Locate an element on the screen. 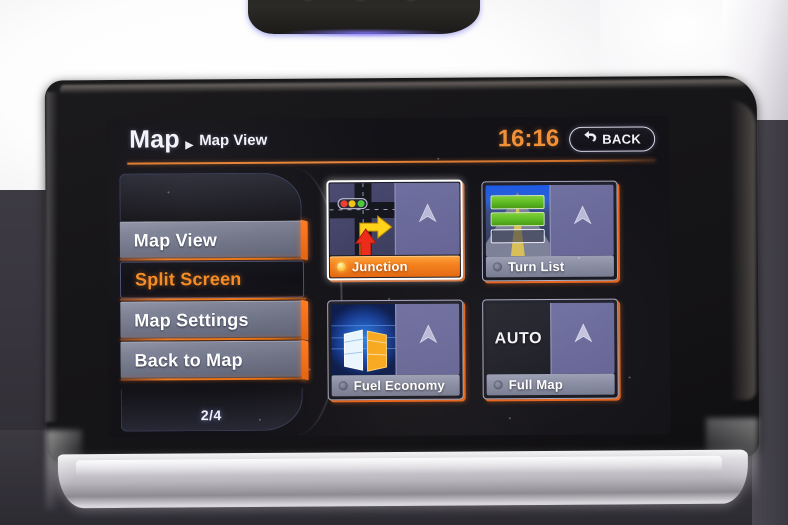 The height and width of the screenshot is (525, 788). highway-sign-outline is located at coordinates (517, 236).